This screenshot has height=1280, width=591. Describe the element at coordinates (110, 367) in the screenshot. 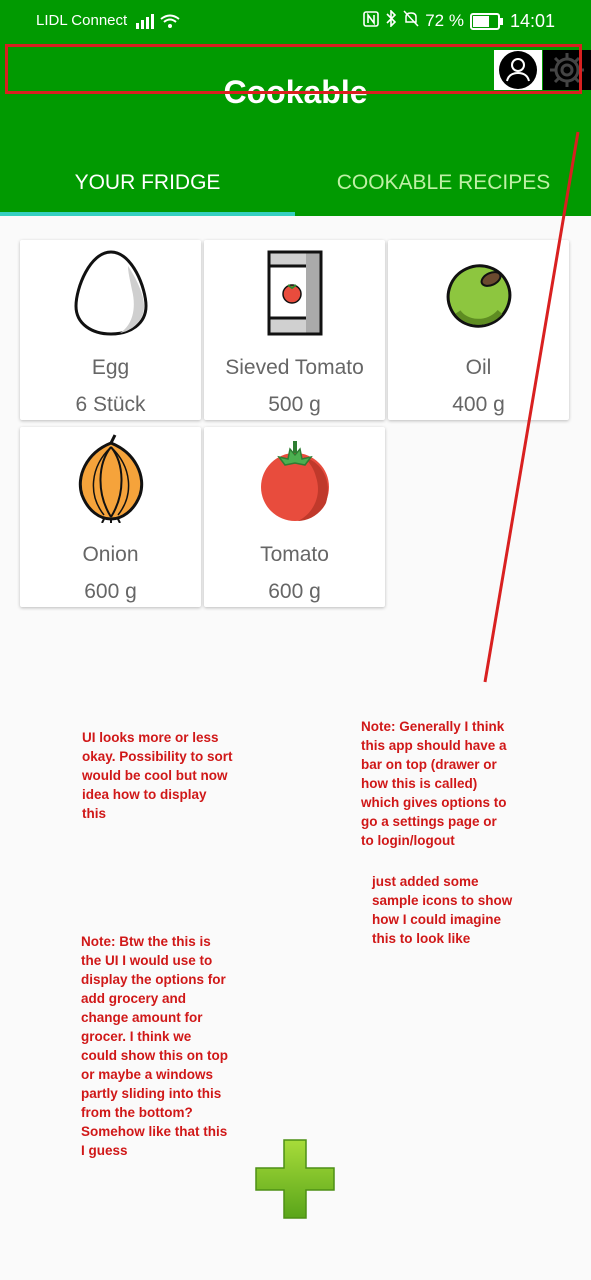

I see `item-name: Egg` at that location.